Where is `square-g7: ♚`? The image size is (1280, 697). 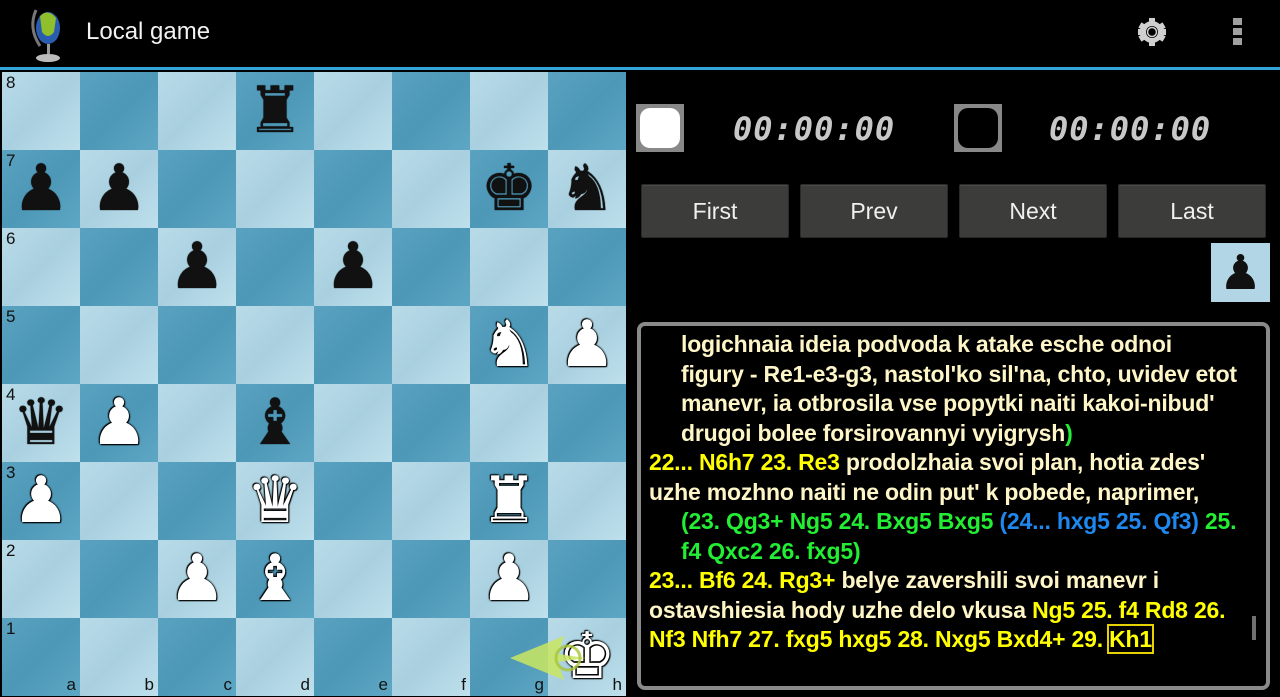
square-g7: ♚ is located at coordinates (509, 189).